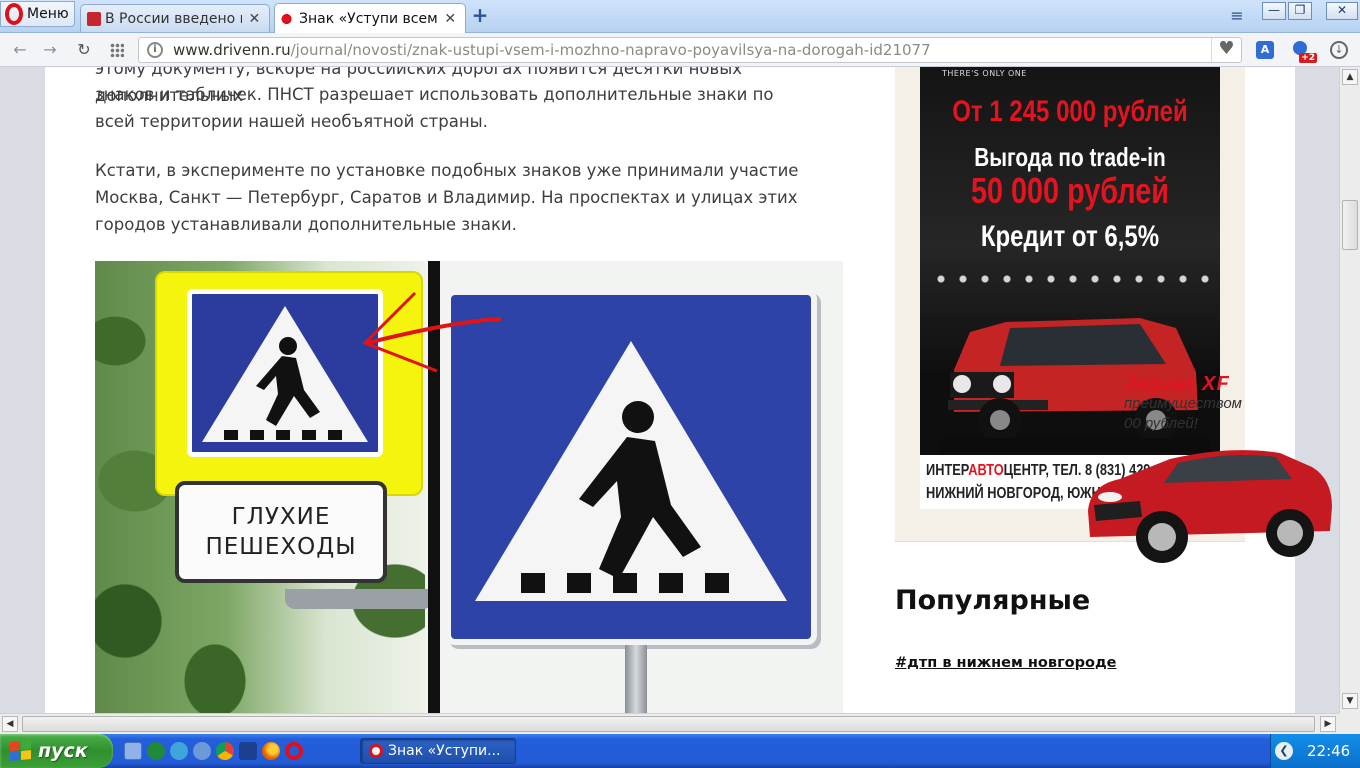 This screenshot has width=1360, height=768. Describe the element at coordinates (1226, 50) in the screenshot. I see `bookmark-heart-icon: ♥` at that location.